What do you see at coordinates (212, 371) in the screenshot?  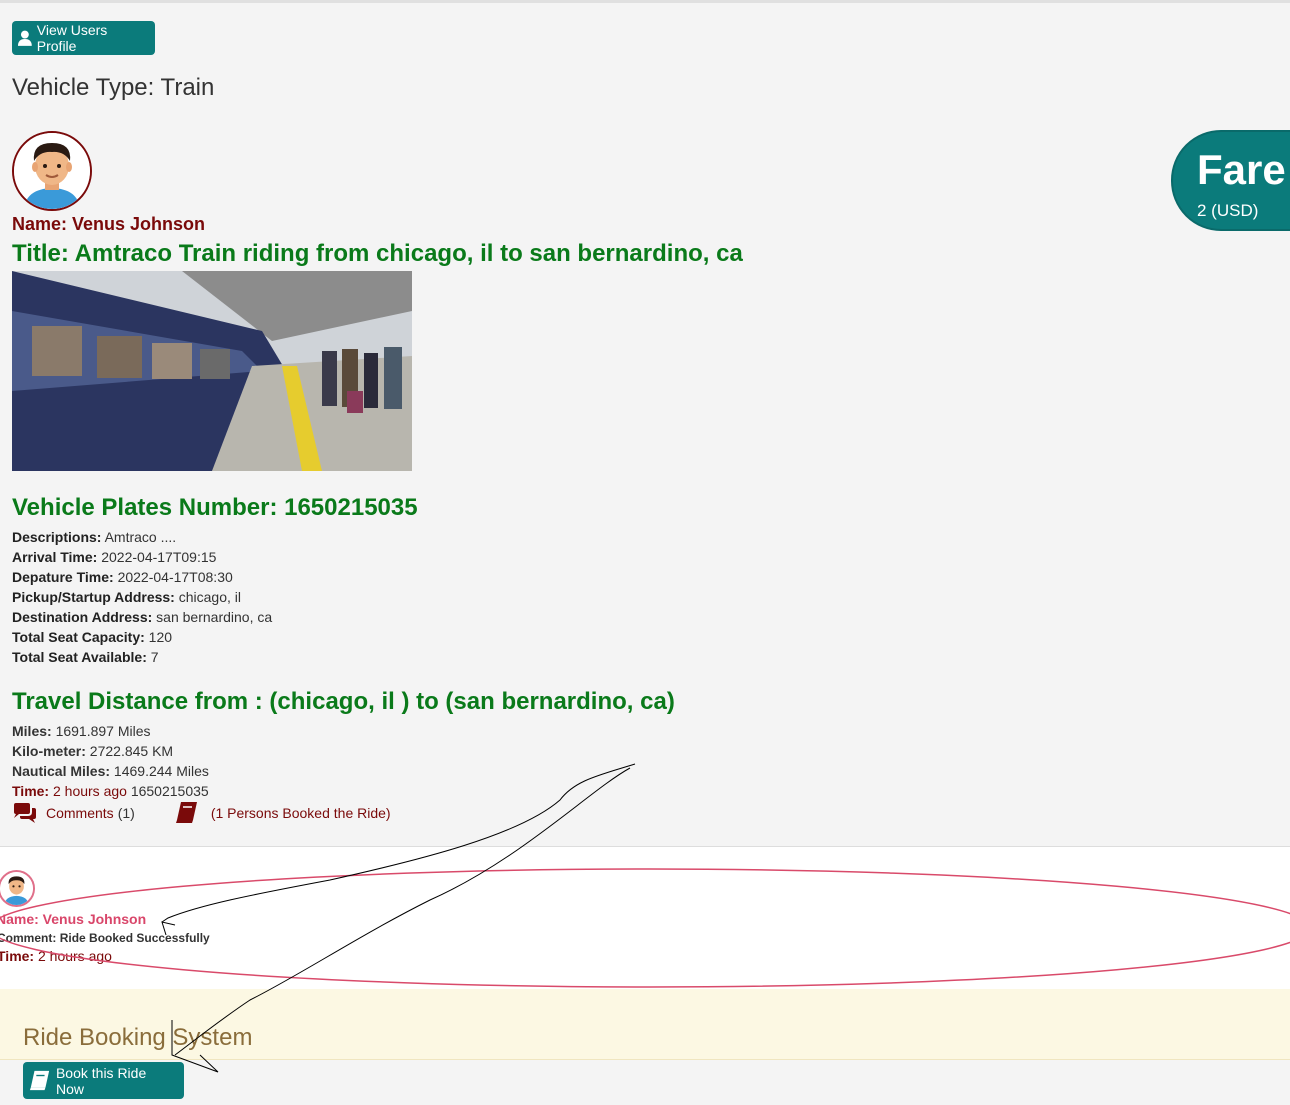 I see `train-photo` at bounding box center [212, 371].